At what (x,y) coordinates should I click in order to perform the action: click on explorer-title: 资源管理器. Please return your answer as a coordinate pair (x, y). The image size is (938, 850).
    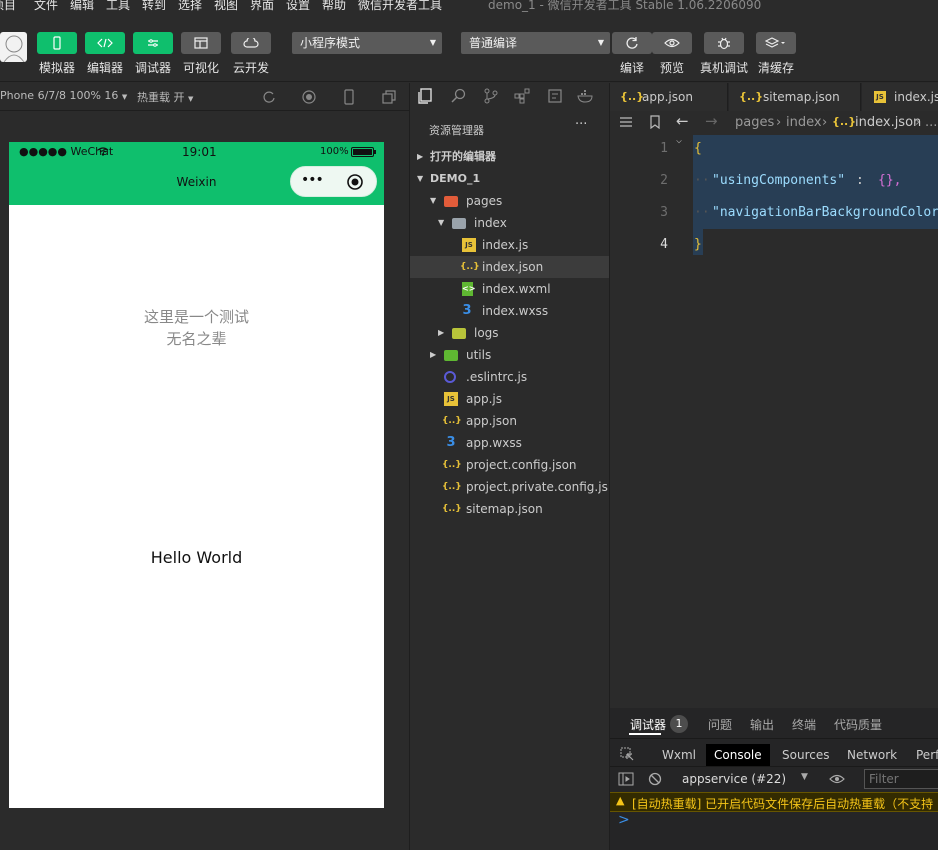
    Looking at the image, I should click on (456, 130).